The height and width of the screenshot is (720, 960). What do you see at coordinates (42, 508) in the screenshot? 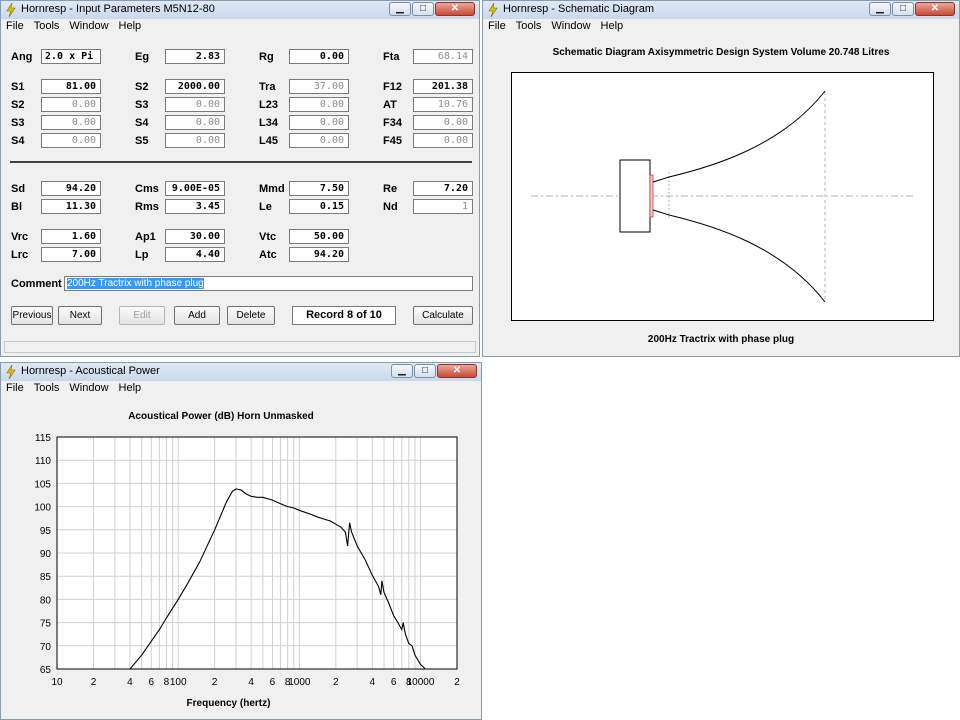
I see `y-tick-label: 100` at bounding box center [42, 508].